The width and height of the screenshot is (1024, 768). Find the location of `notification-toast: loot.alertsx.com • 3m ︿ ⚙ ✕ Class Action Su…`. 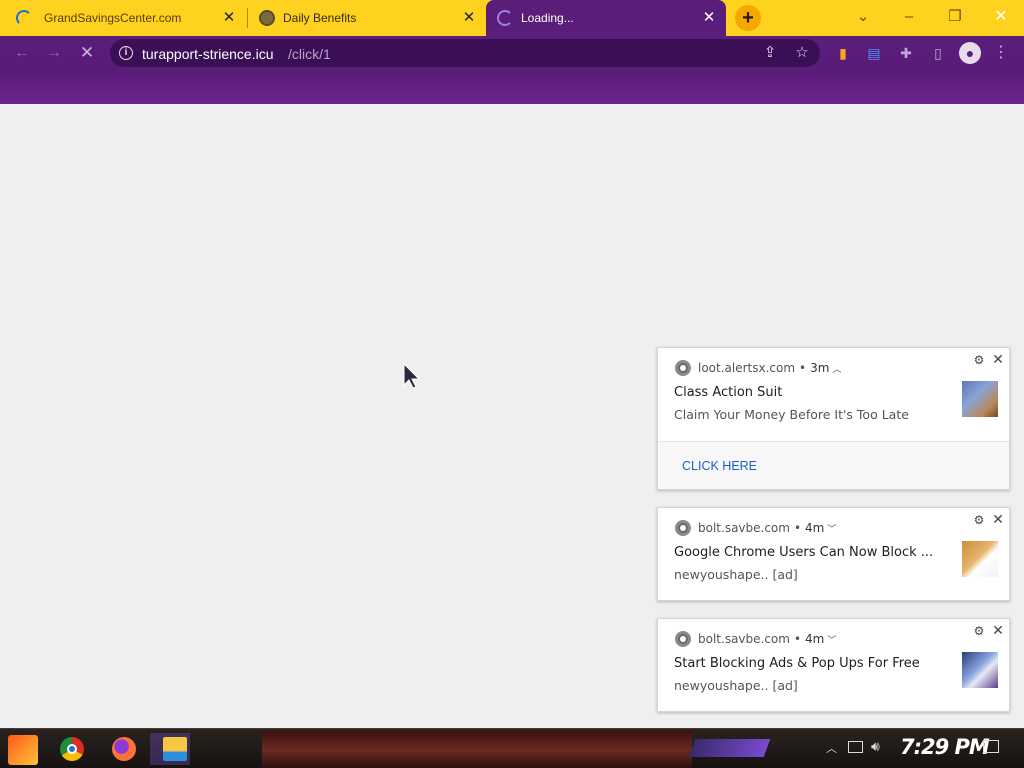

notification-toast: loot.alertsx.com • 3m ︿ ⚙ ✕ Class Action Su… is located at coordinates (833, 418).